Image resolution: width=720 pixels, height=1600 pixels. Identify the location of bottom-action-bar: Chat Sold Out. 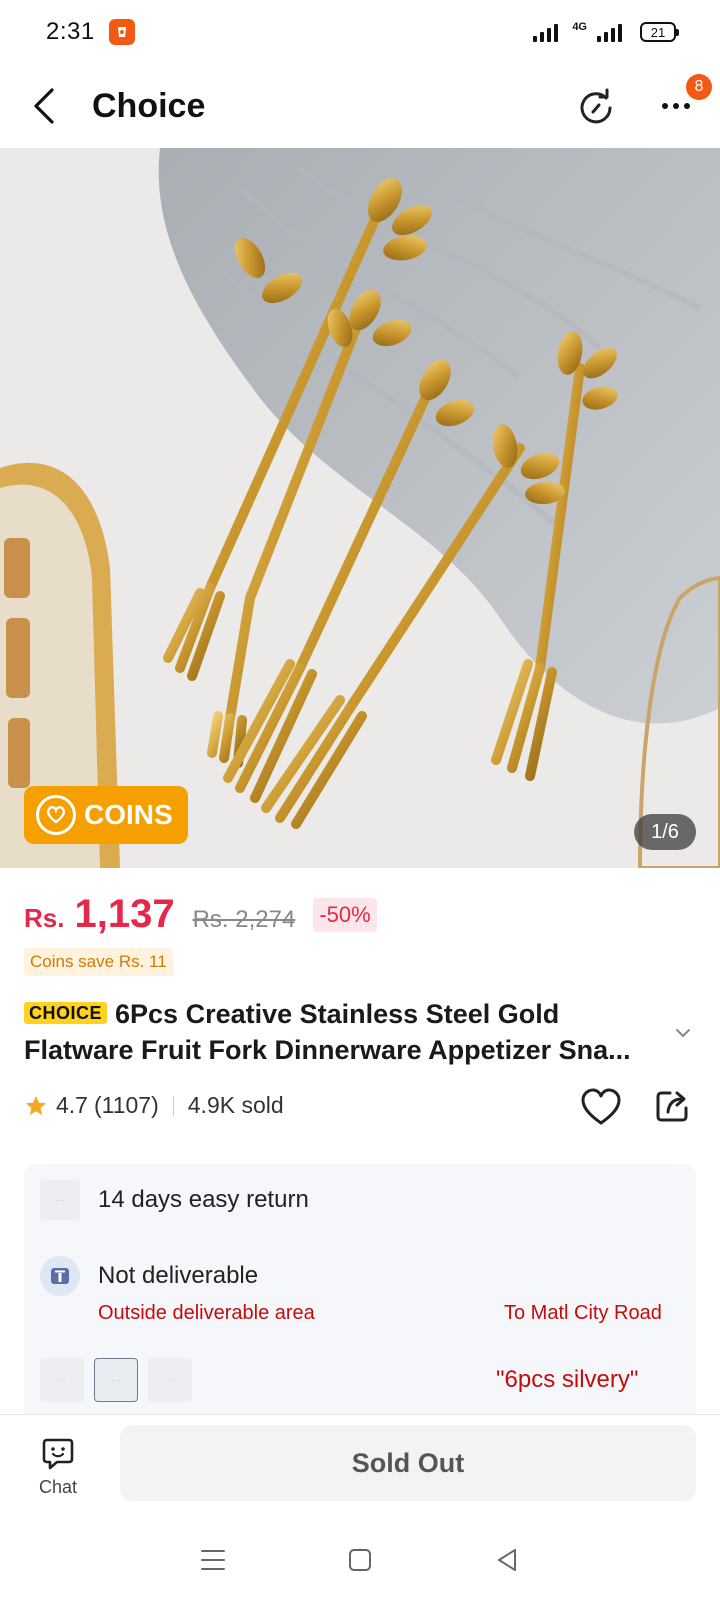
(360, 1467).